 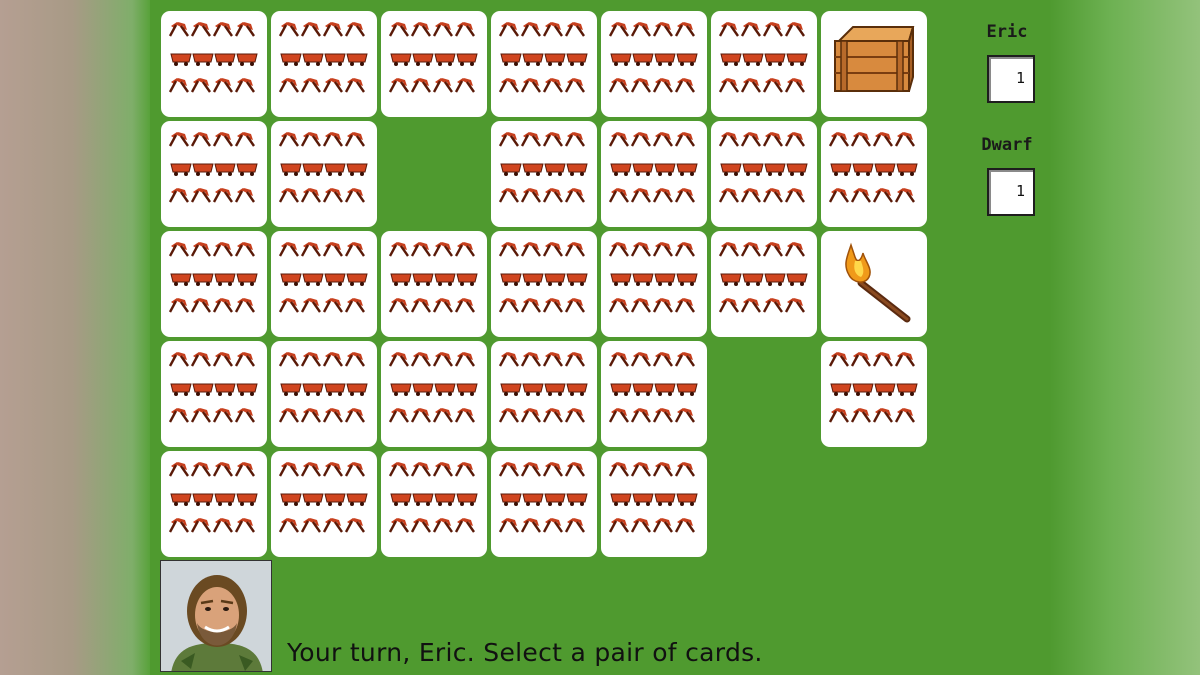 I want to click on score-eric: 1, so click(x=1011, y=79).